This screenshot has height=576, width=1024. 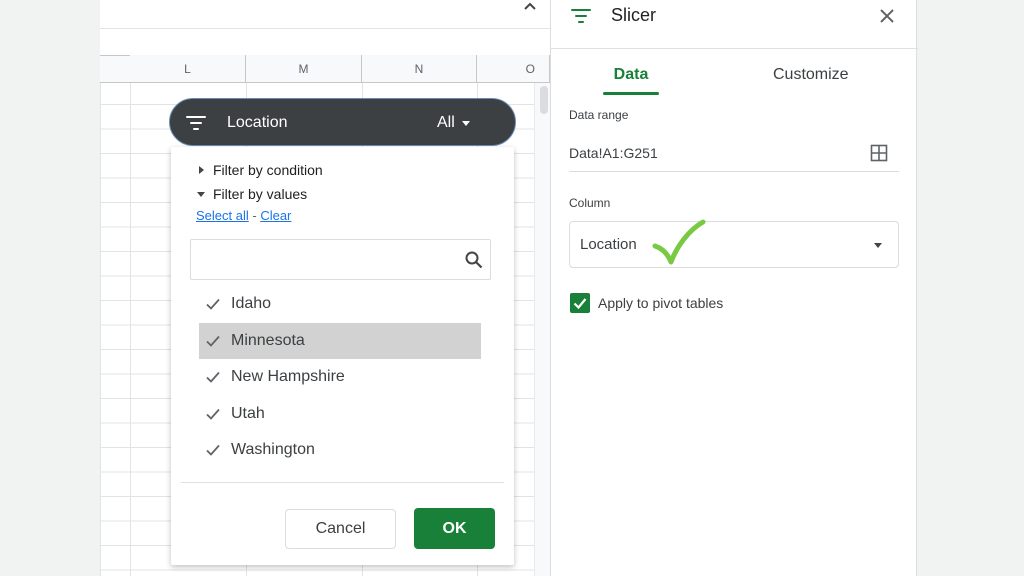 I want to click on slicer-status: All, so click(x=446, y=123).